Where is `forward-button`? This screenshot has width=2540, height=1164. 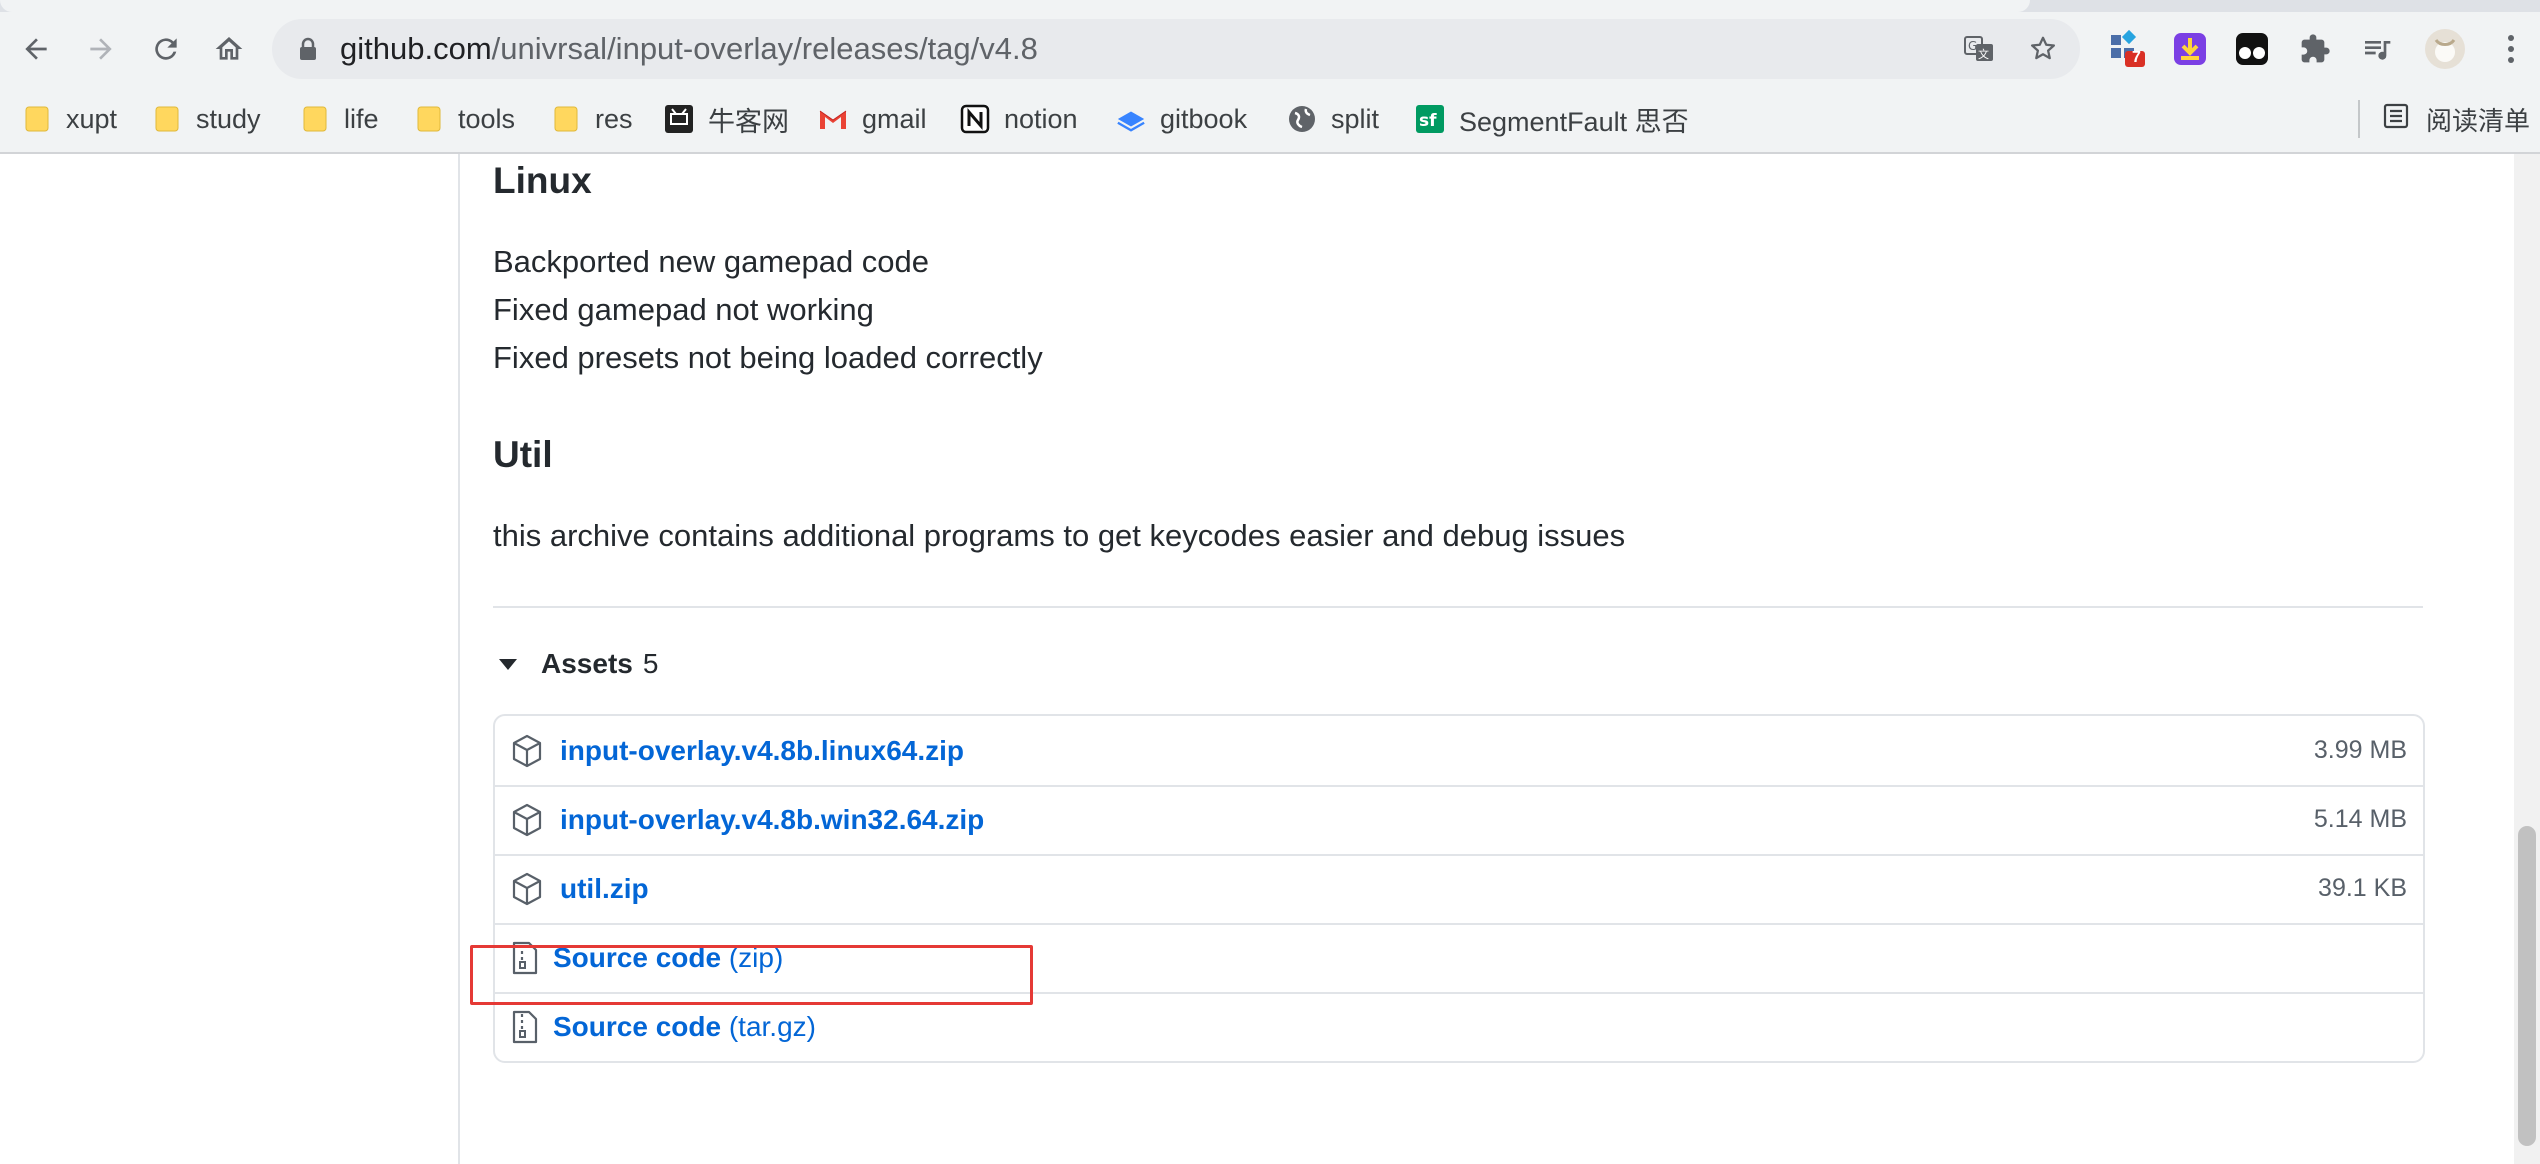
forward-button is located at coordinates (101, 49).